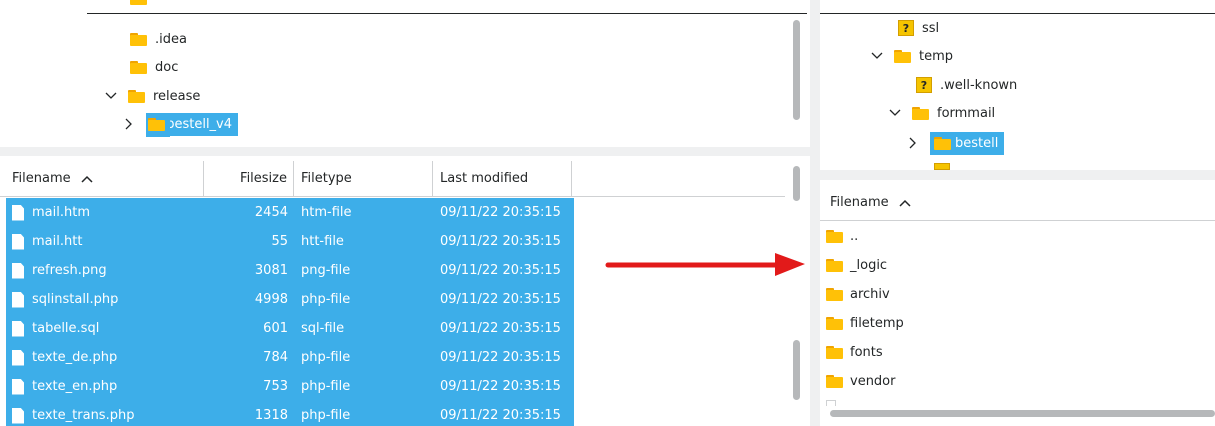 The height and width of the screenshot is (426, 1215). I want to click on remote-tree-item-formmail: formmail, so click(943, 113).